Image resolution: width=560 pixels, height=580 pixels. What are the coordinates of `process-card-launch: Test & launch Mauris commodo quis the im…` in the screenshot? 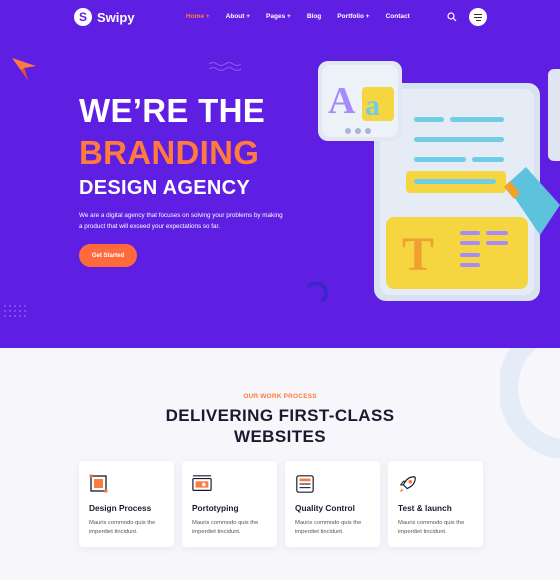 It's located at (435, 504).